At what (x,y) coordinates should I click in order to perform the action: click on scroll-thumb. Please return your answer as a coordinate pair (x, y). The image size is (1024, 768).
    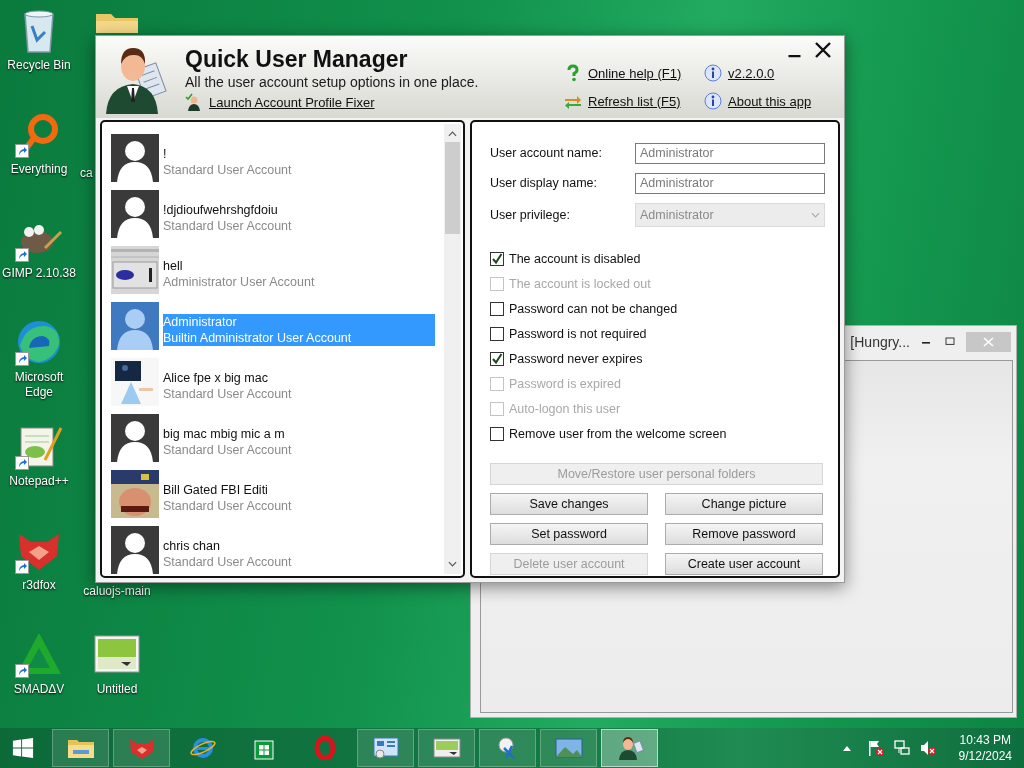
    Looking at the image, I should click on (452, 188).